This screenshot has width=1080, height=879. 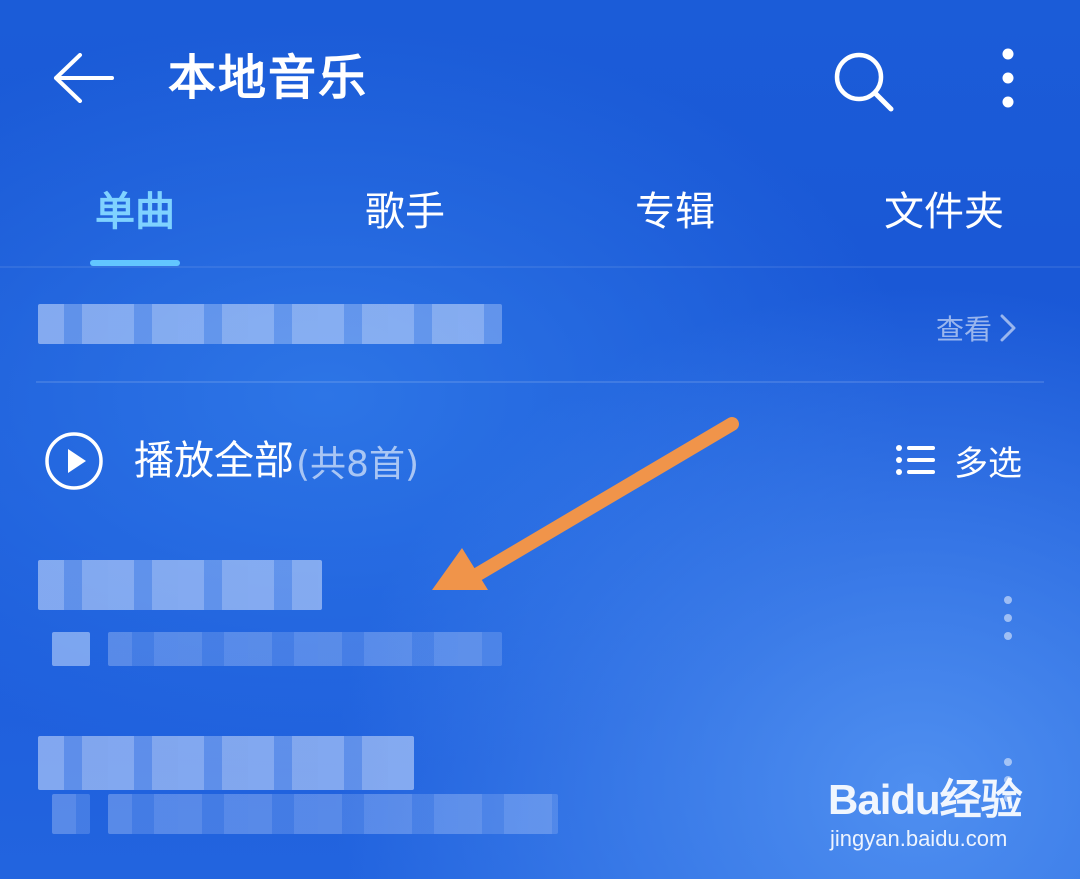 What do you see at coordinates (919, 838) in the screenshot?
I see `watermark-url: jingyan.baidu.com` at bounding box center [919, 838].